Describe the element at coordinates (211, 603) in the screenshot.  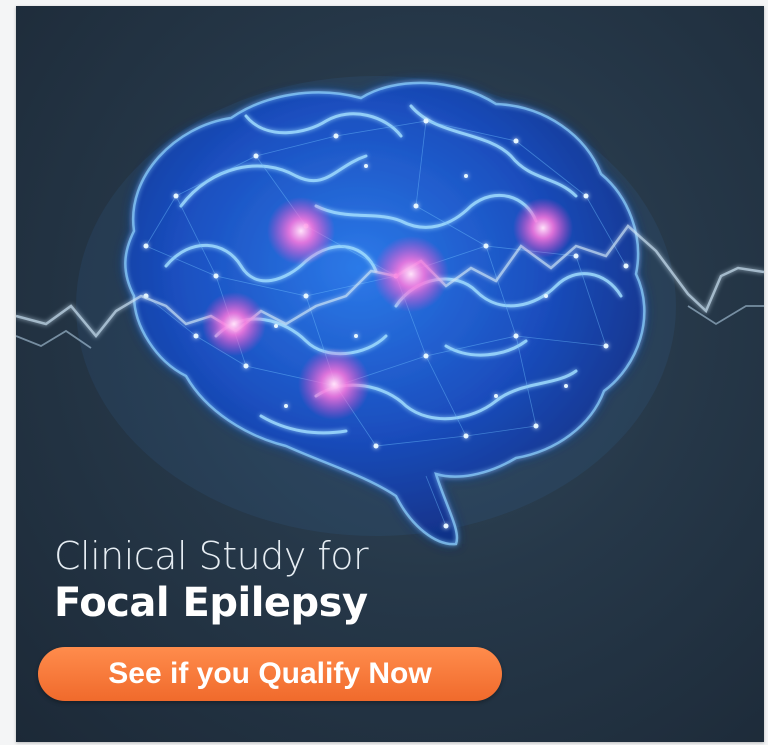
I see `headline-line-2: Focal Epilepsy` at that location.